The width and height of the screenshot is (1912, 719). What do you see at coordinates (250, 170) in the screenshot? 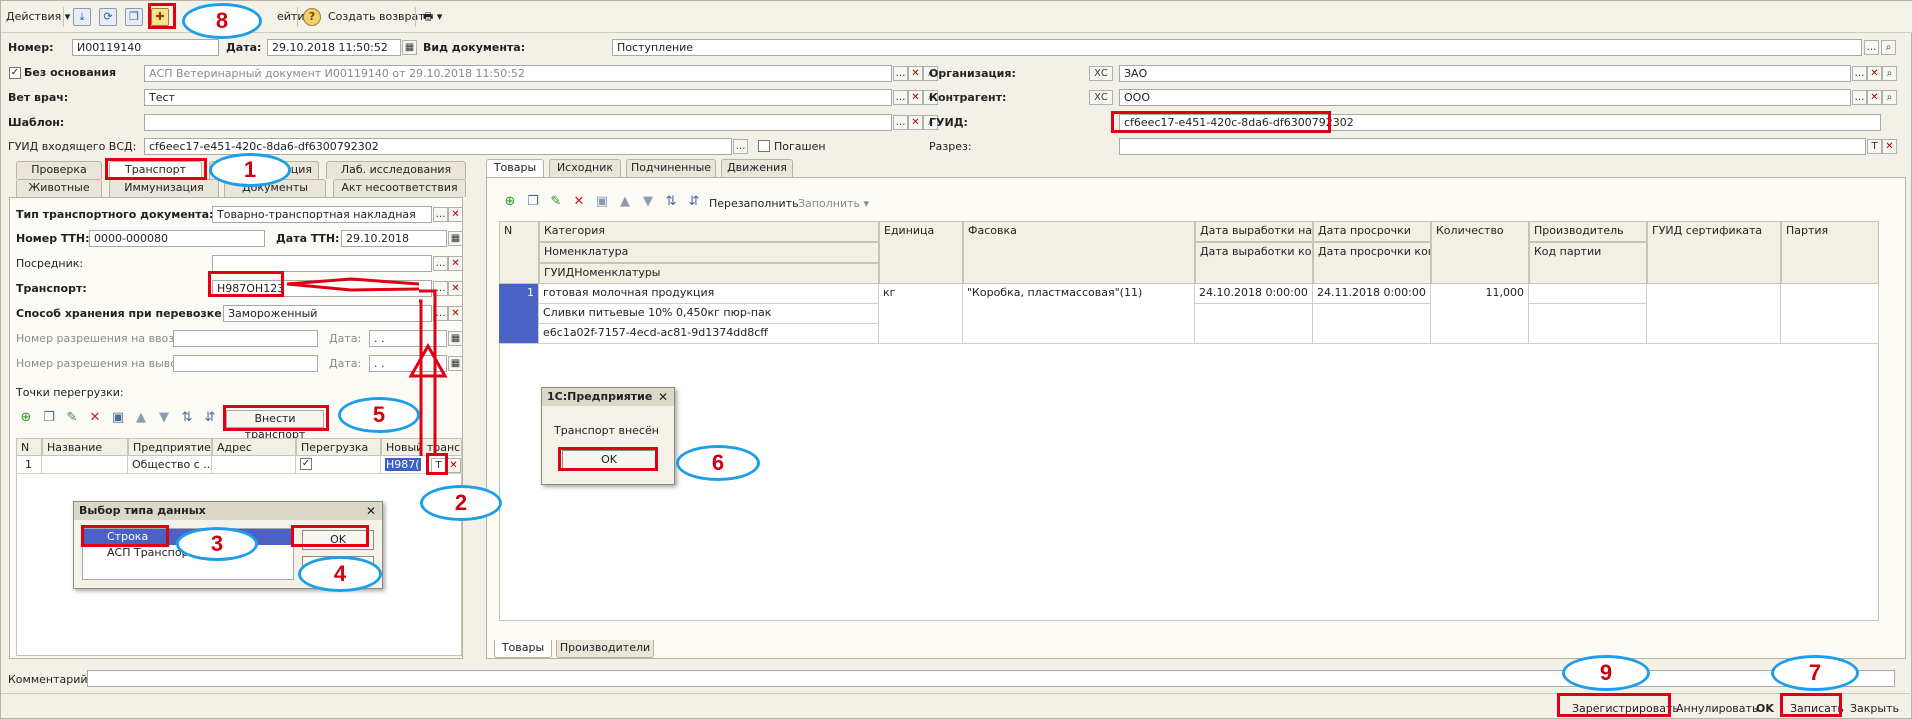
I see `annotation-1: 1` at bounding box center [250, 170].